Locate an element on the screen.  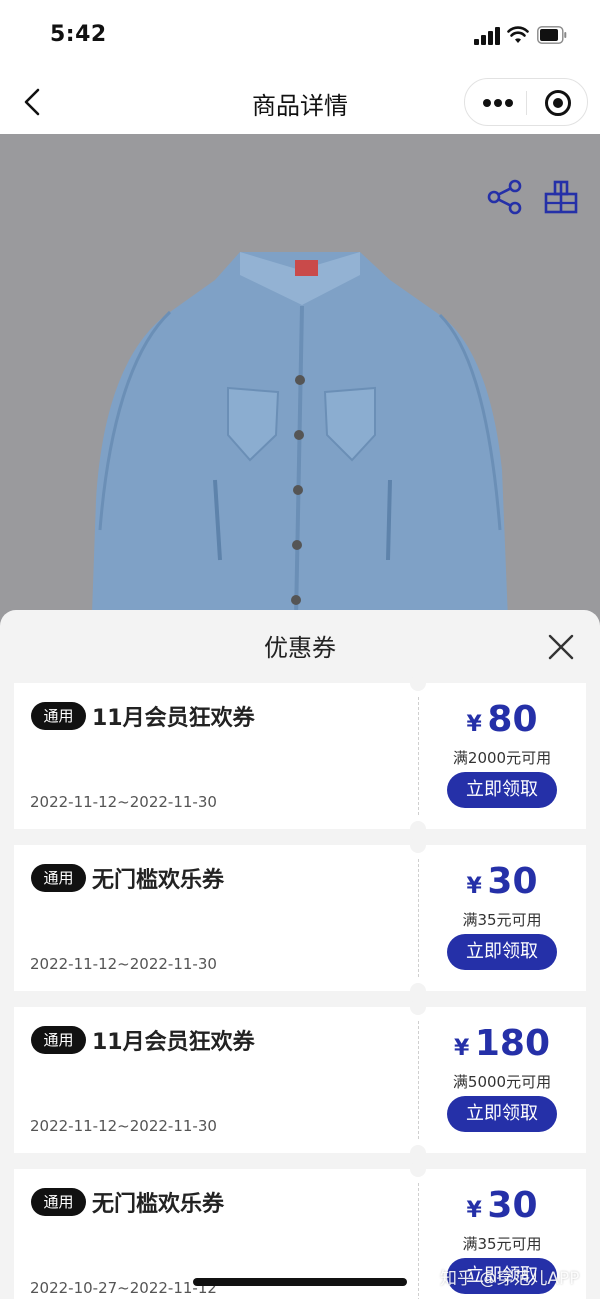
coupon-condition: 满2000元可用 is located at coordinates (502, 758).